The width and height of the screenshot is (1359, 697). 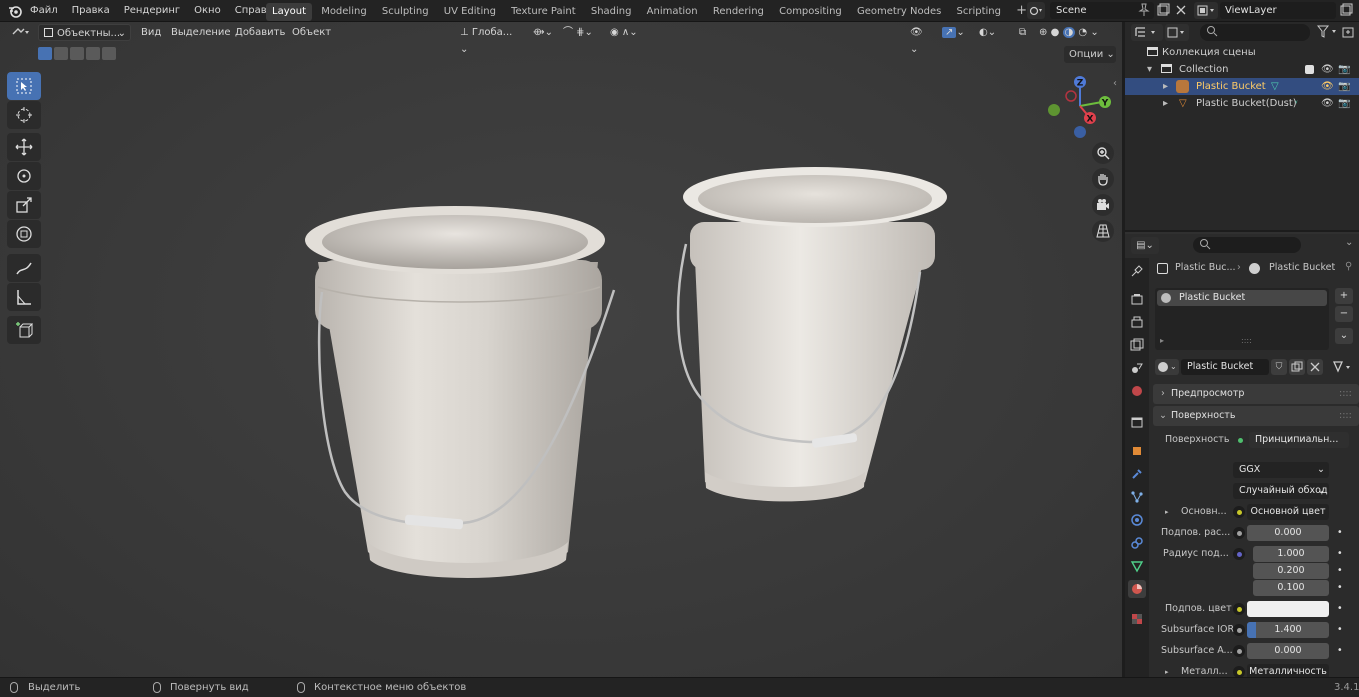 I want to click on collection-tab-icon, so click(x=1137, y=422).